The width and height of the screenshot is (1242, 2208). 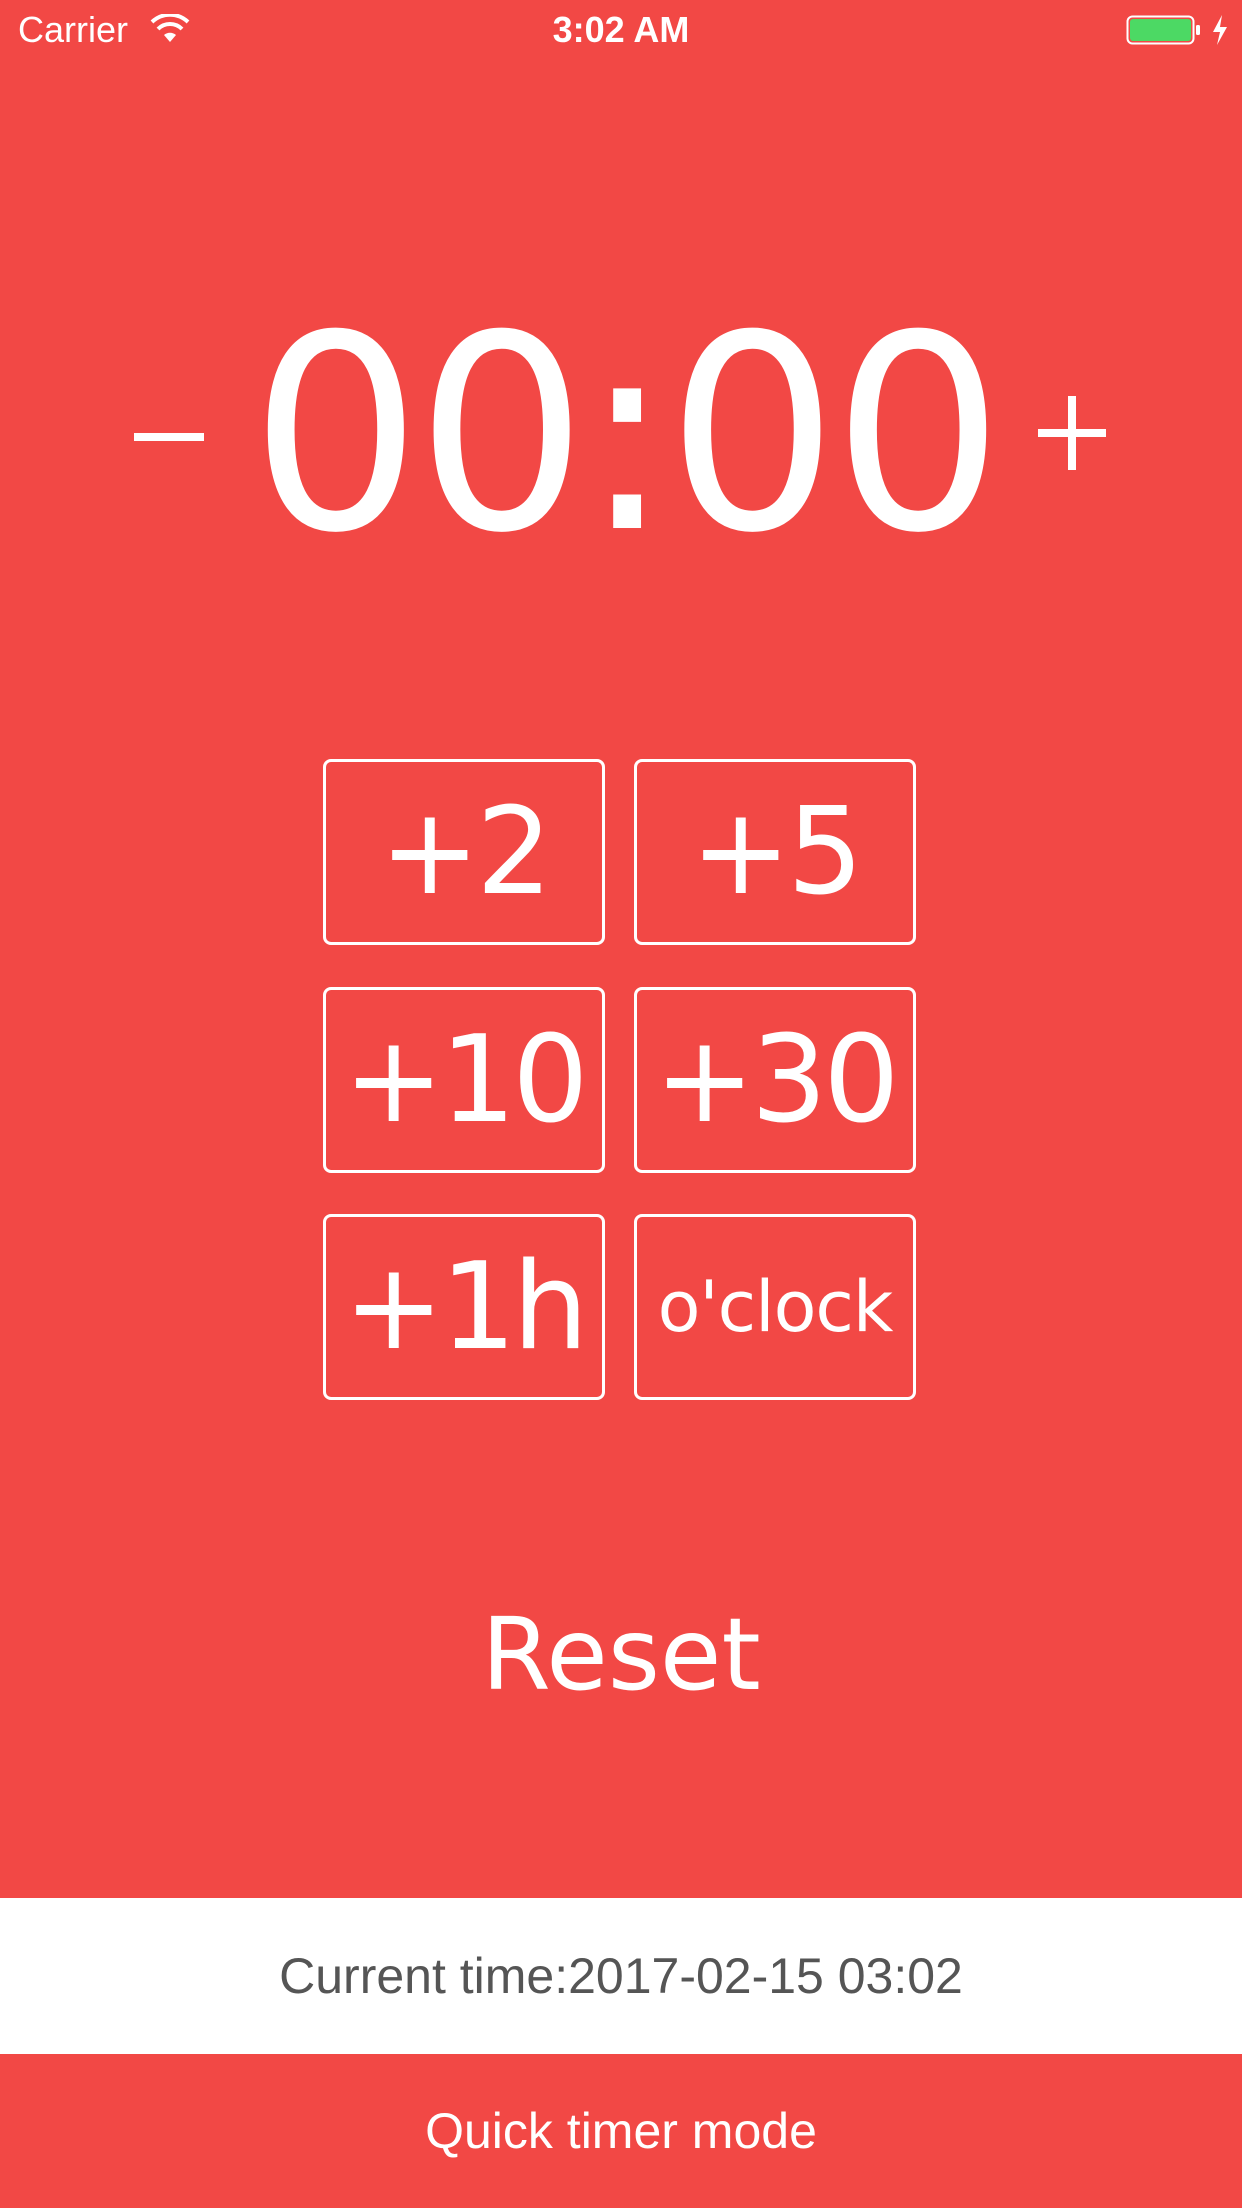 I want to click on current-time-panel: Current time:2017-02-15 03:02, so click(x=621, y=1976).